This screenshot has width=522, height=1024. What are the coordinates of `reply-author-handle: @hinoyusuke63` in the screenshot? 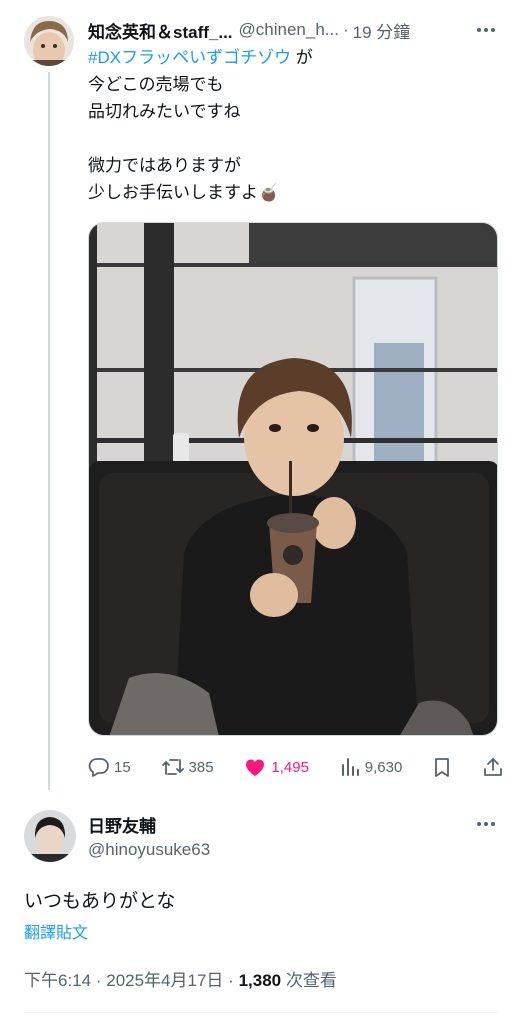 It's located at (149, 850).